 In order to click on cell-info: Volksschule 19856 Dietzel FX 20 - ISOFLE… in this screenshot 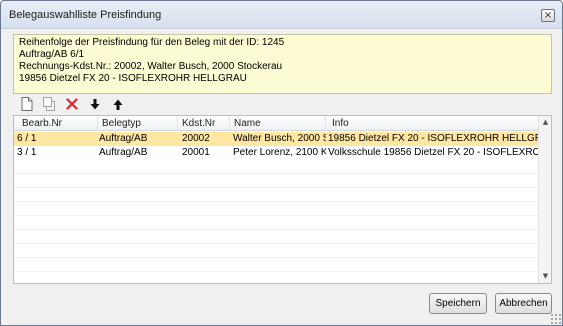, I will do `click(433, 152)`.